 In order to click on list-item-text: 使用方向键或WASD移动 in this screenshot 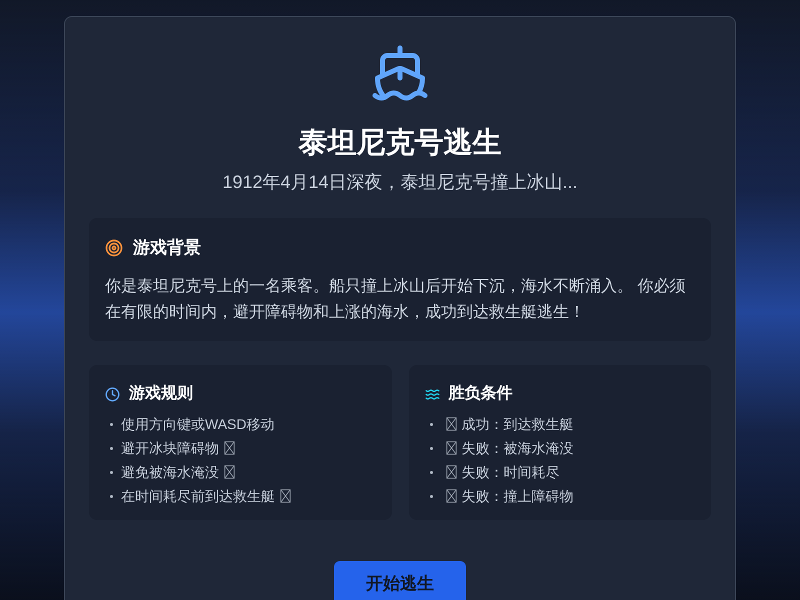, I will do `click(197, 424)`.